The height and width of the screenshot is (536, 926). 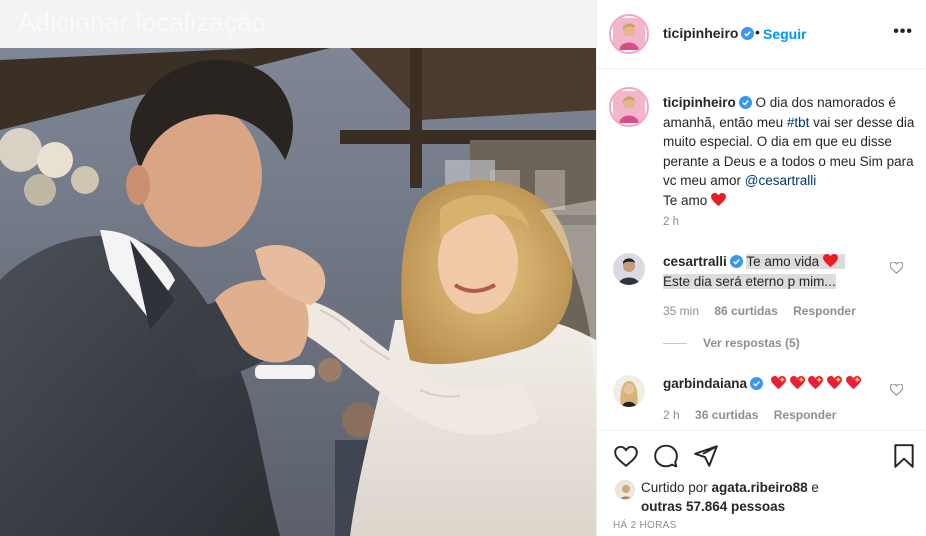 I want to click on view-replies-label: Ver respostas (5), so click(x=751, y=343).